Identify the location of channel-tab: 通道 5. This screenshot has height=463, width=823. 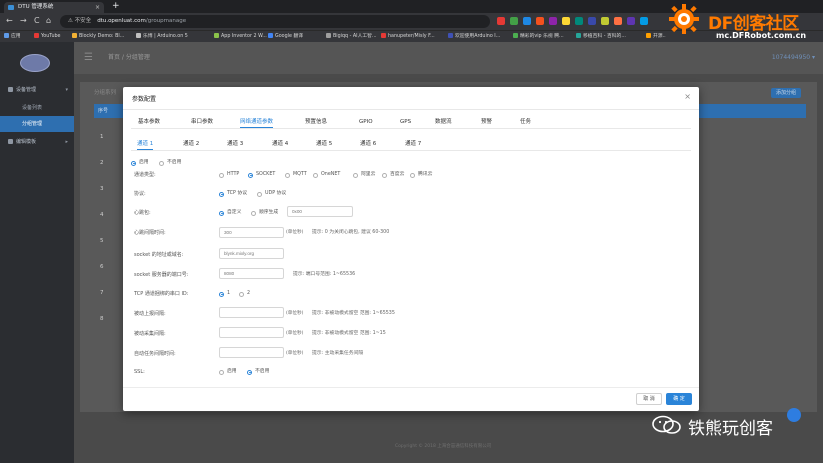
(324, 144).